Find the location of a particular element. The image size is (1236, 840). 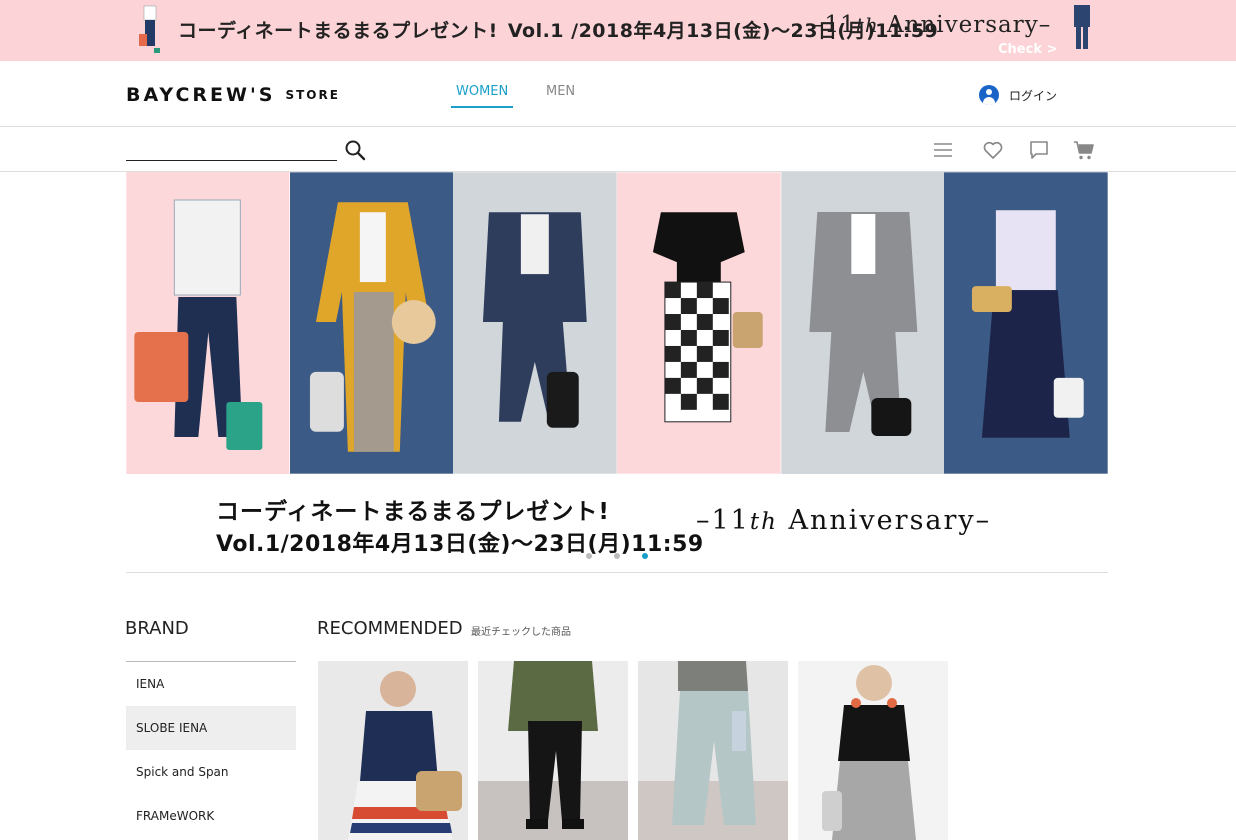

user-icon is located at coordinates (989, 95).